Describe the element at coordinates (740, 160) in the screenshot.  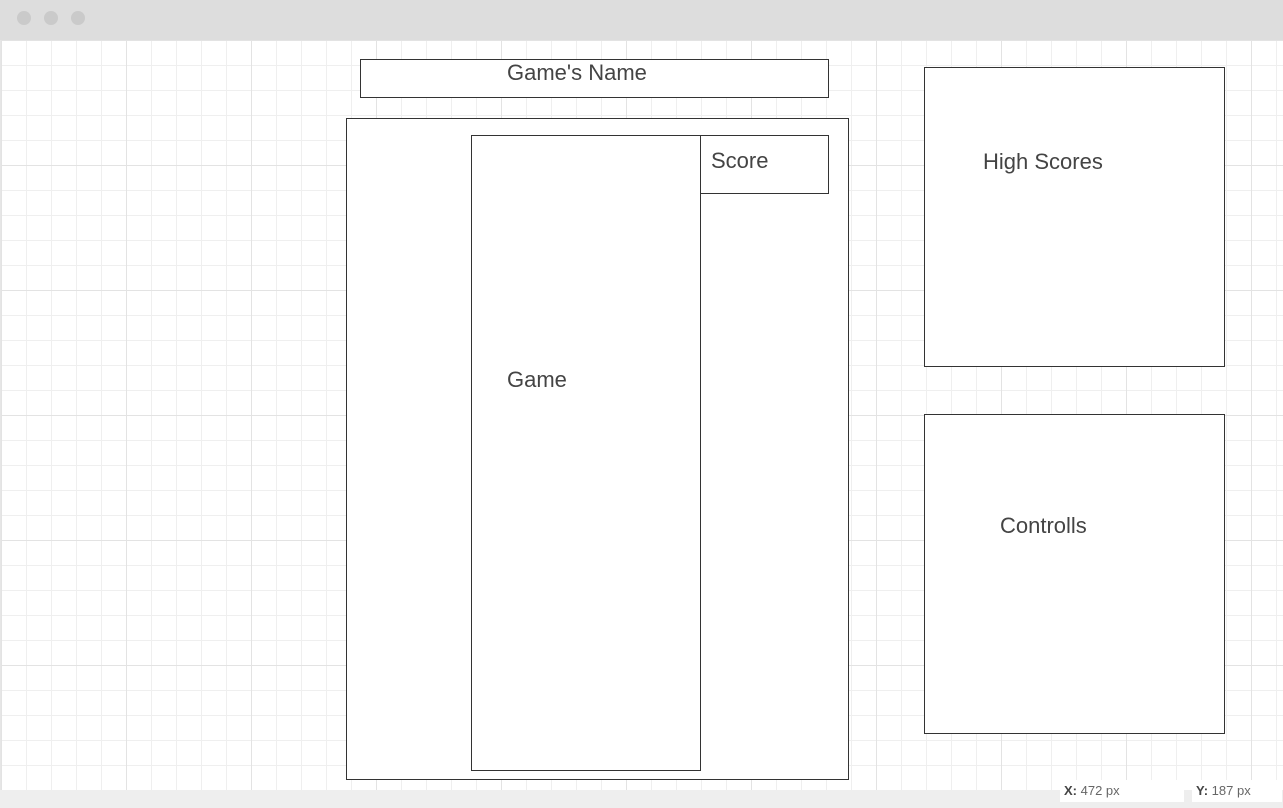
I see `score-label: Score` at that location.